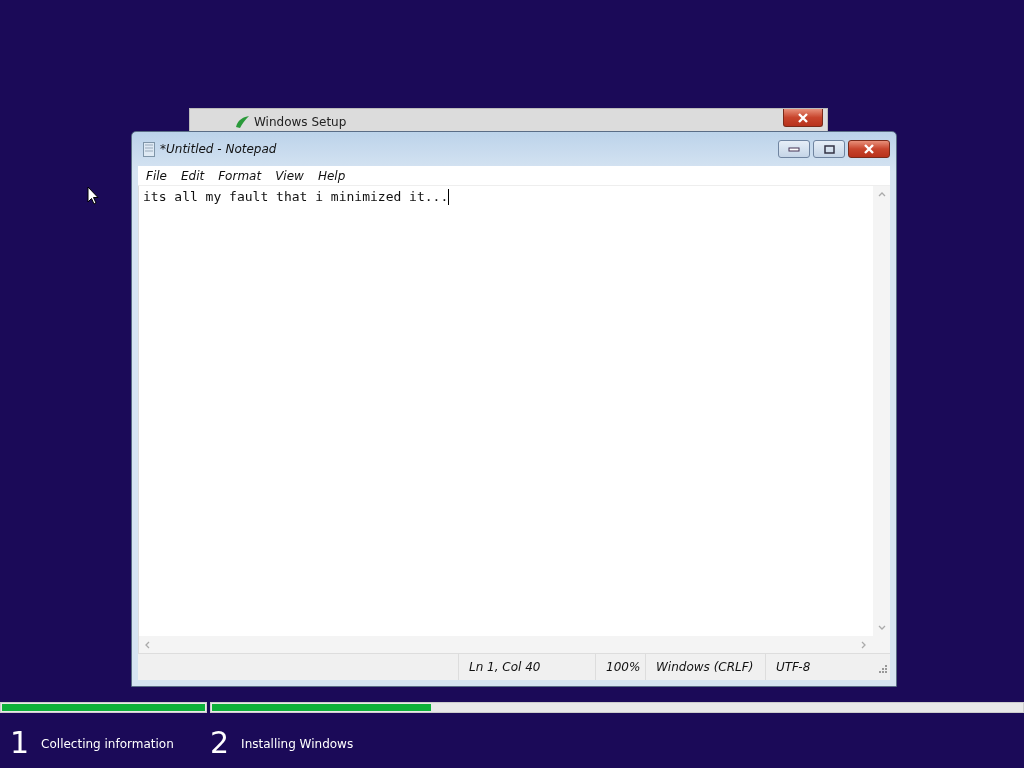  I want to click on step-number: 2, so click(220, 743).